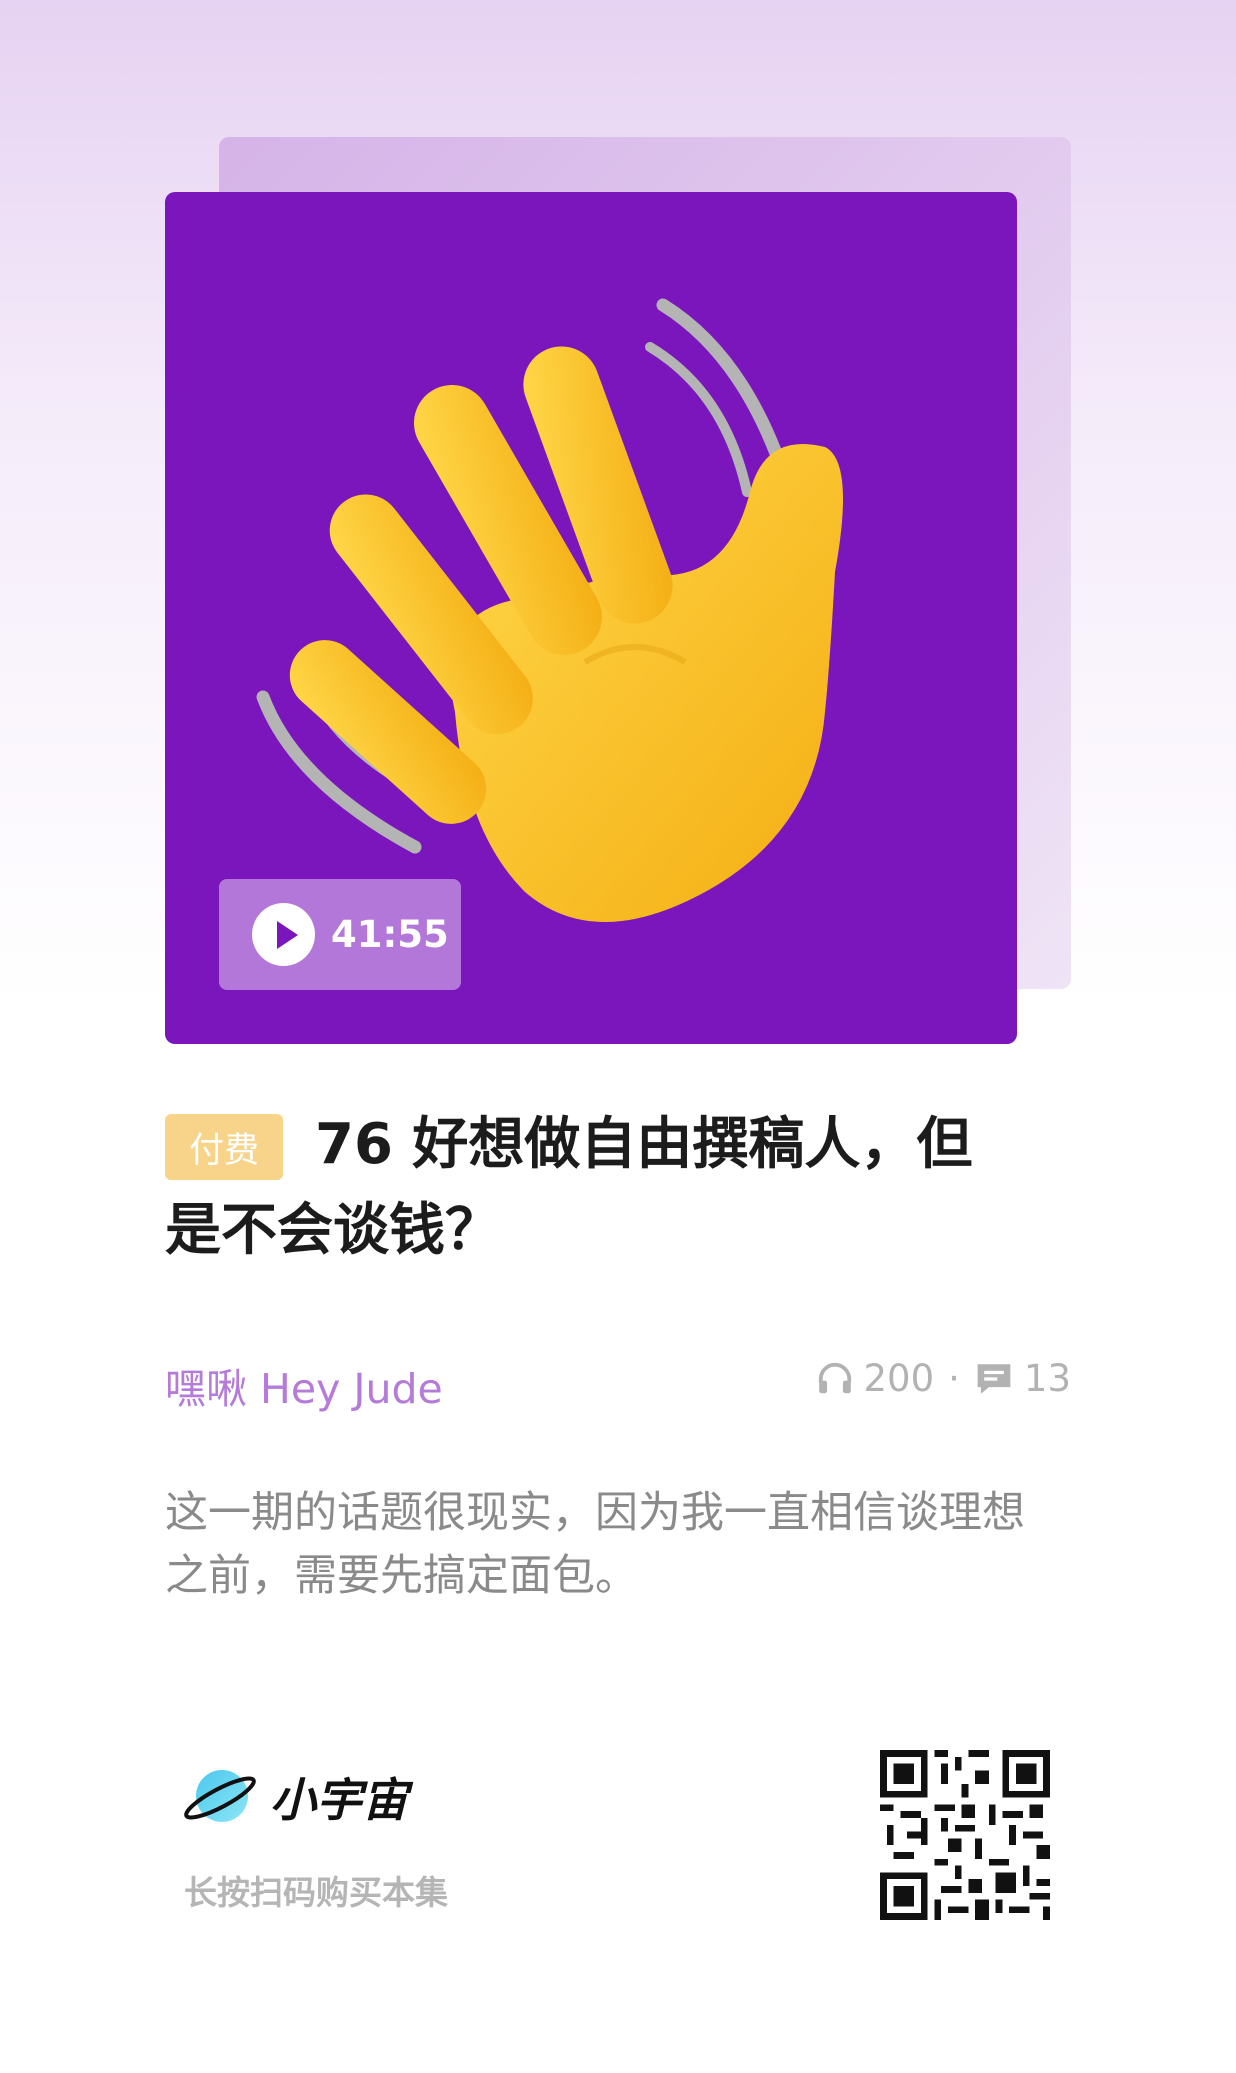 Image resolution: width=1236 pixels, height=2073 pixels. What do you see at coordinates (339, 1800) in the screenshot?
I see `brand-name: 小宇宙` at bounding box center [339, 1800].